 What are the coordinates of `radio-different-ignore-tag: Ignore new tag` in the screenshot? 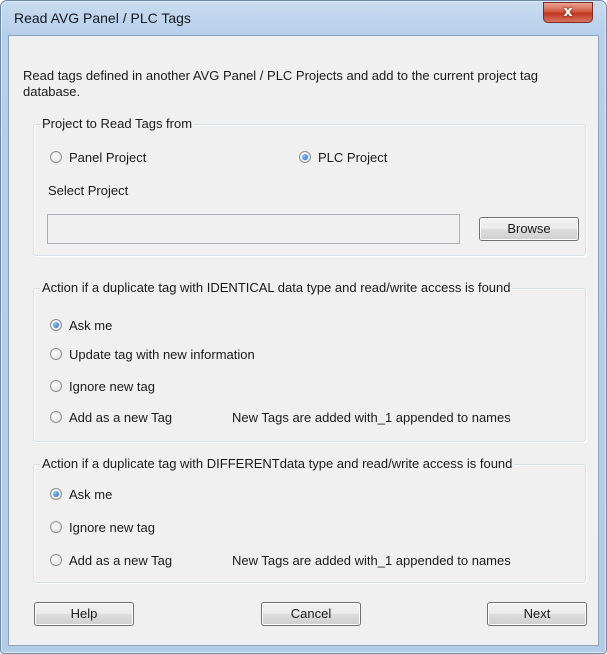 It's located at (102, 527).